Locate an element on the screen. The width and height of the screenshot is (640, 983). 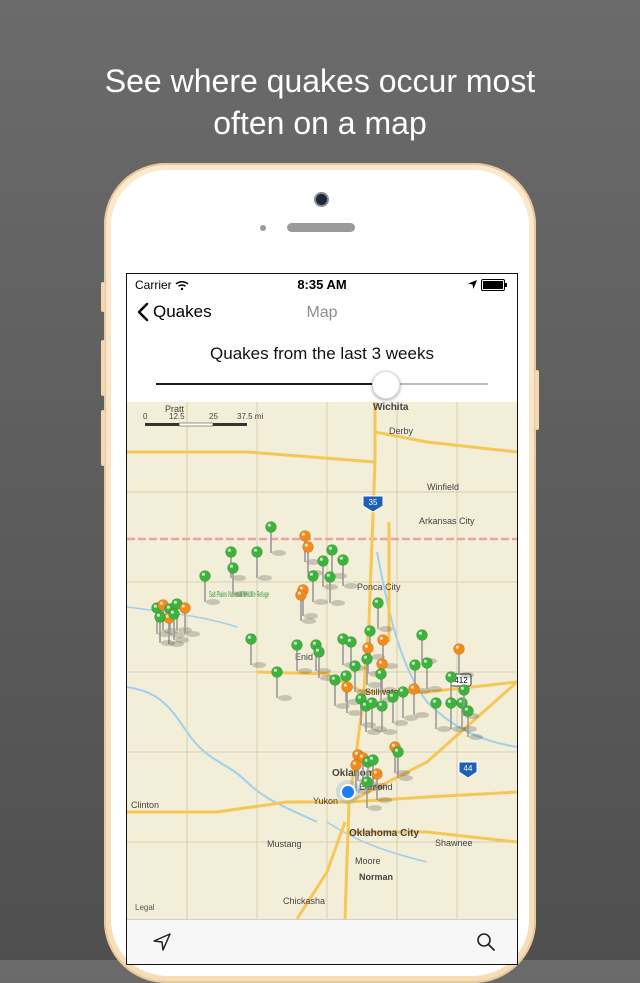
place-clinton: Clinton is located at coordinates (145, 805).